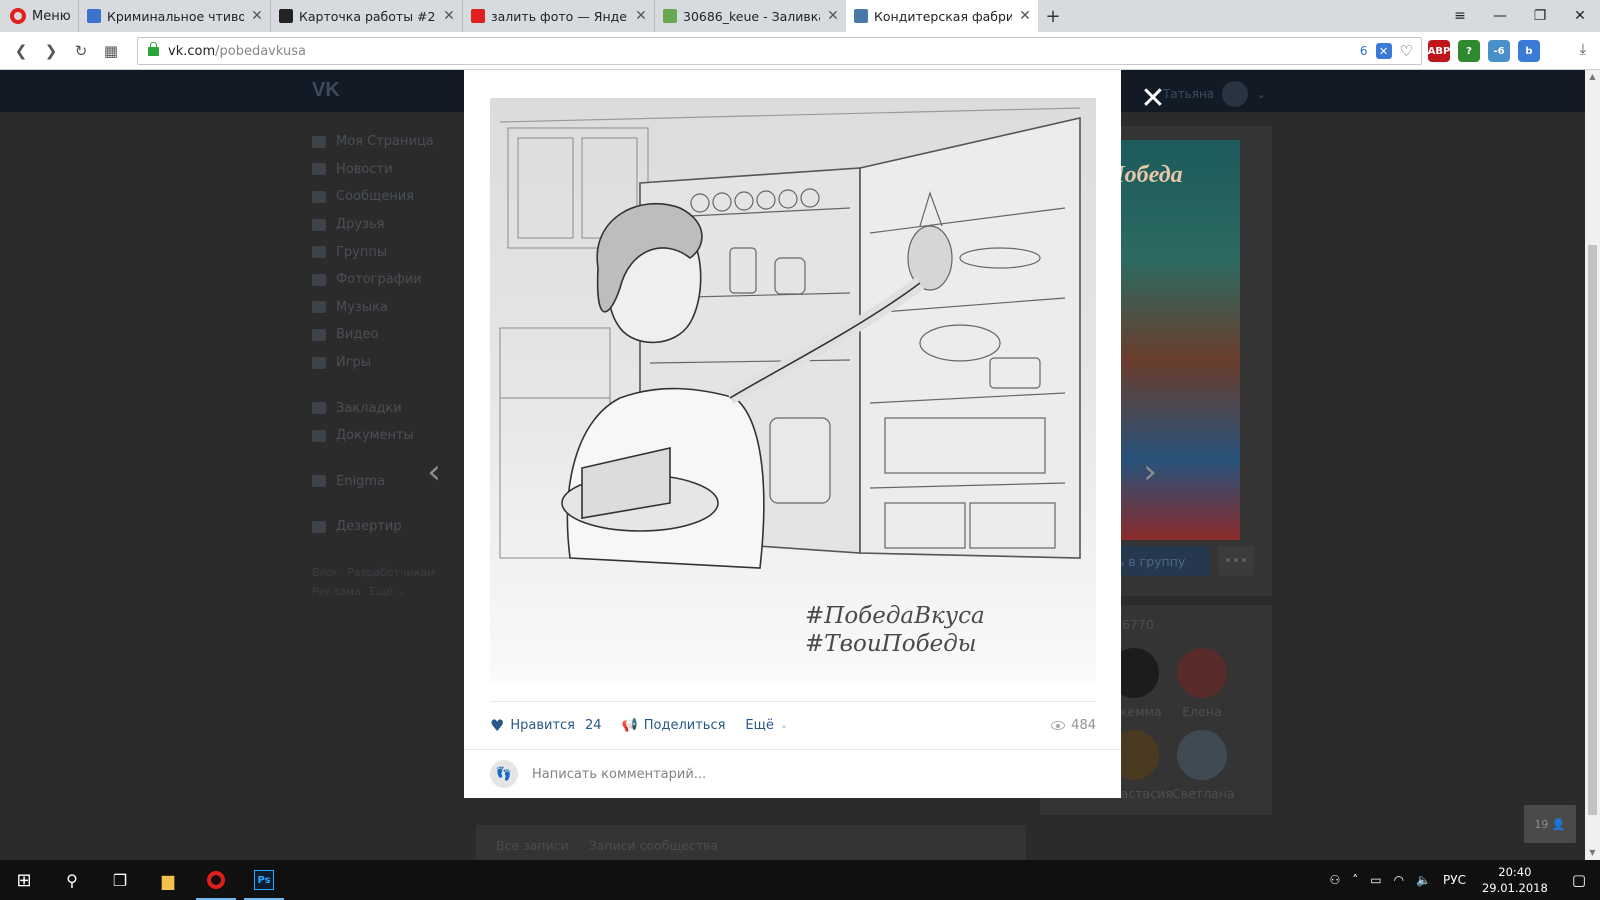  I want to click on back-icon: ❮, so click(21, 51).